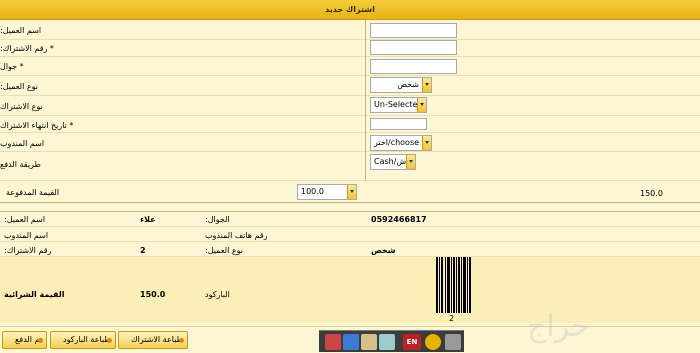  I want to click on customer-type-value: شخص, so click(408, 84).